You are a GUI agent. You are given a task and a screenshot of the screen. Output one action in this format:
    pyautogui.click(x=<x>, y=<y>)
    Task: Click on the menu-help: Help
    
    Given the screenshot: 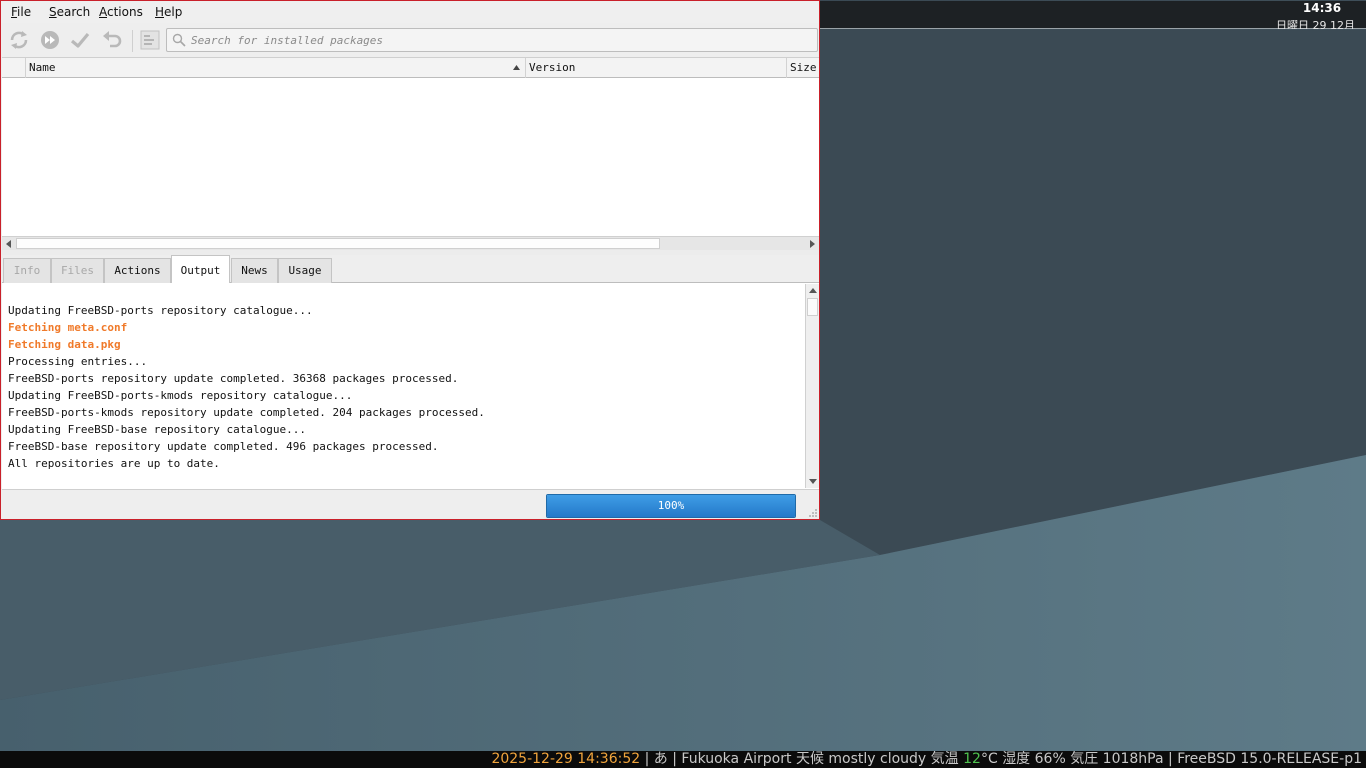 What is the action you would take?
    pyautogui.click(x=168, y=12)
    